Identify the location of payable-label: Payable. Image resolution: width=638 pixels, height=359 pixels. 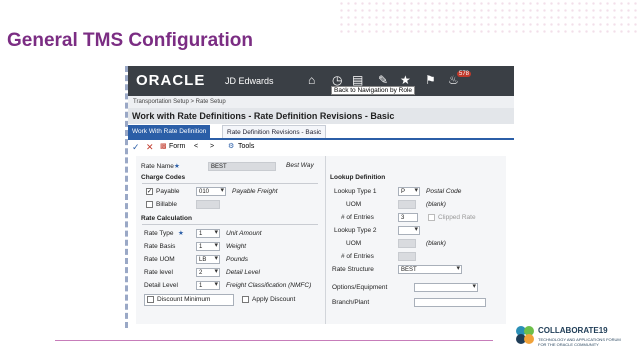
(168, 191).